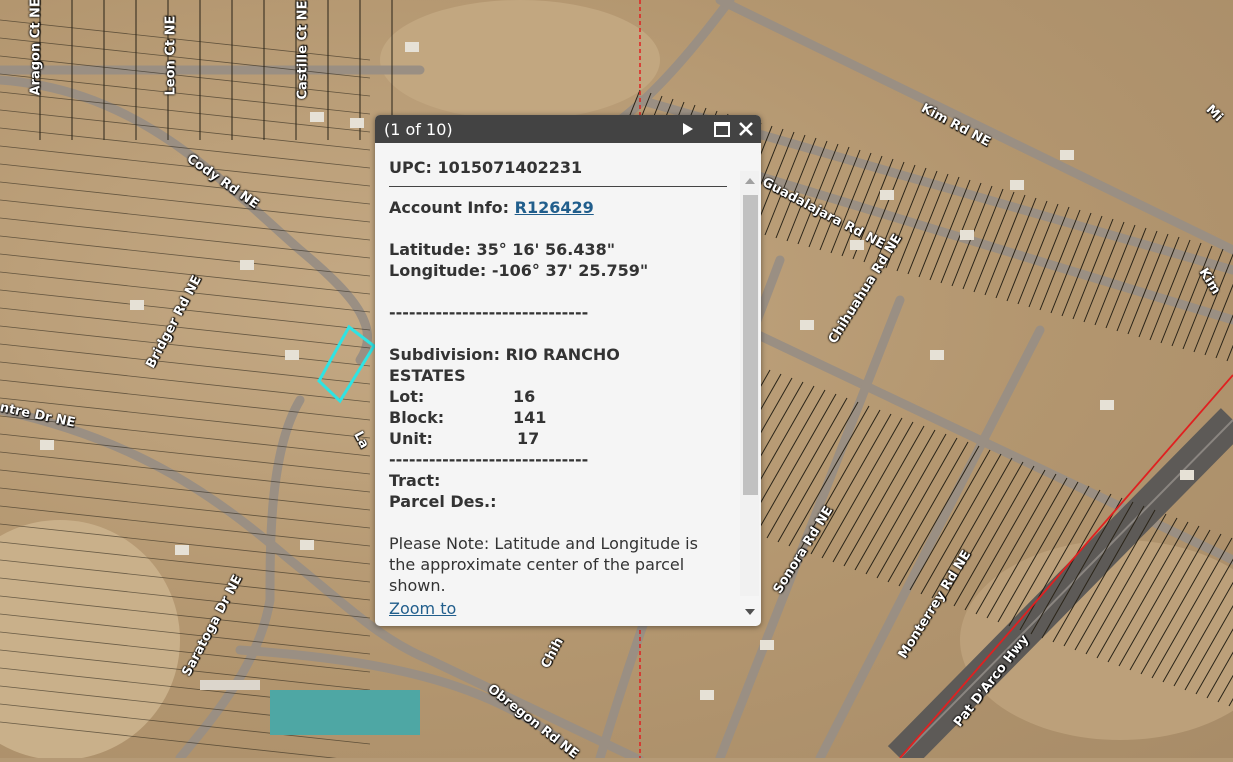 This screenshot has height=762, width=1233. What do you see at coordinates (510, 167) in the screenshot?
I see `upc-value: 1015071402231` at bounding box center [510, 167].